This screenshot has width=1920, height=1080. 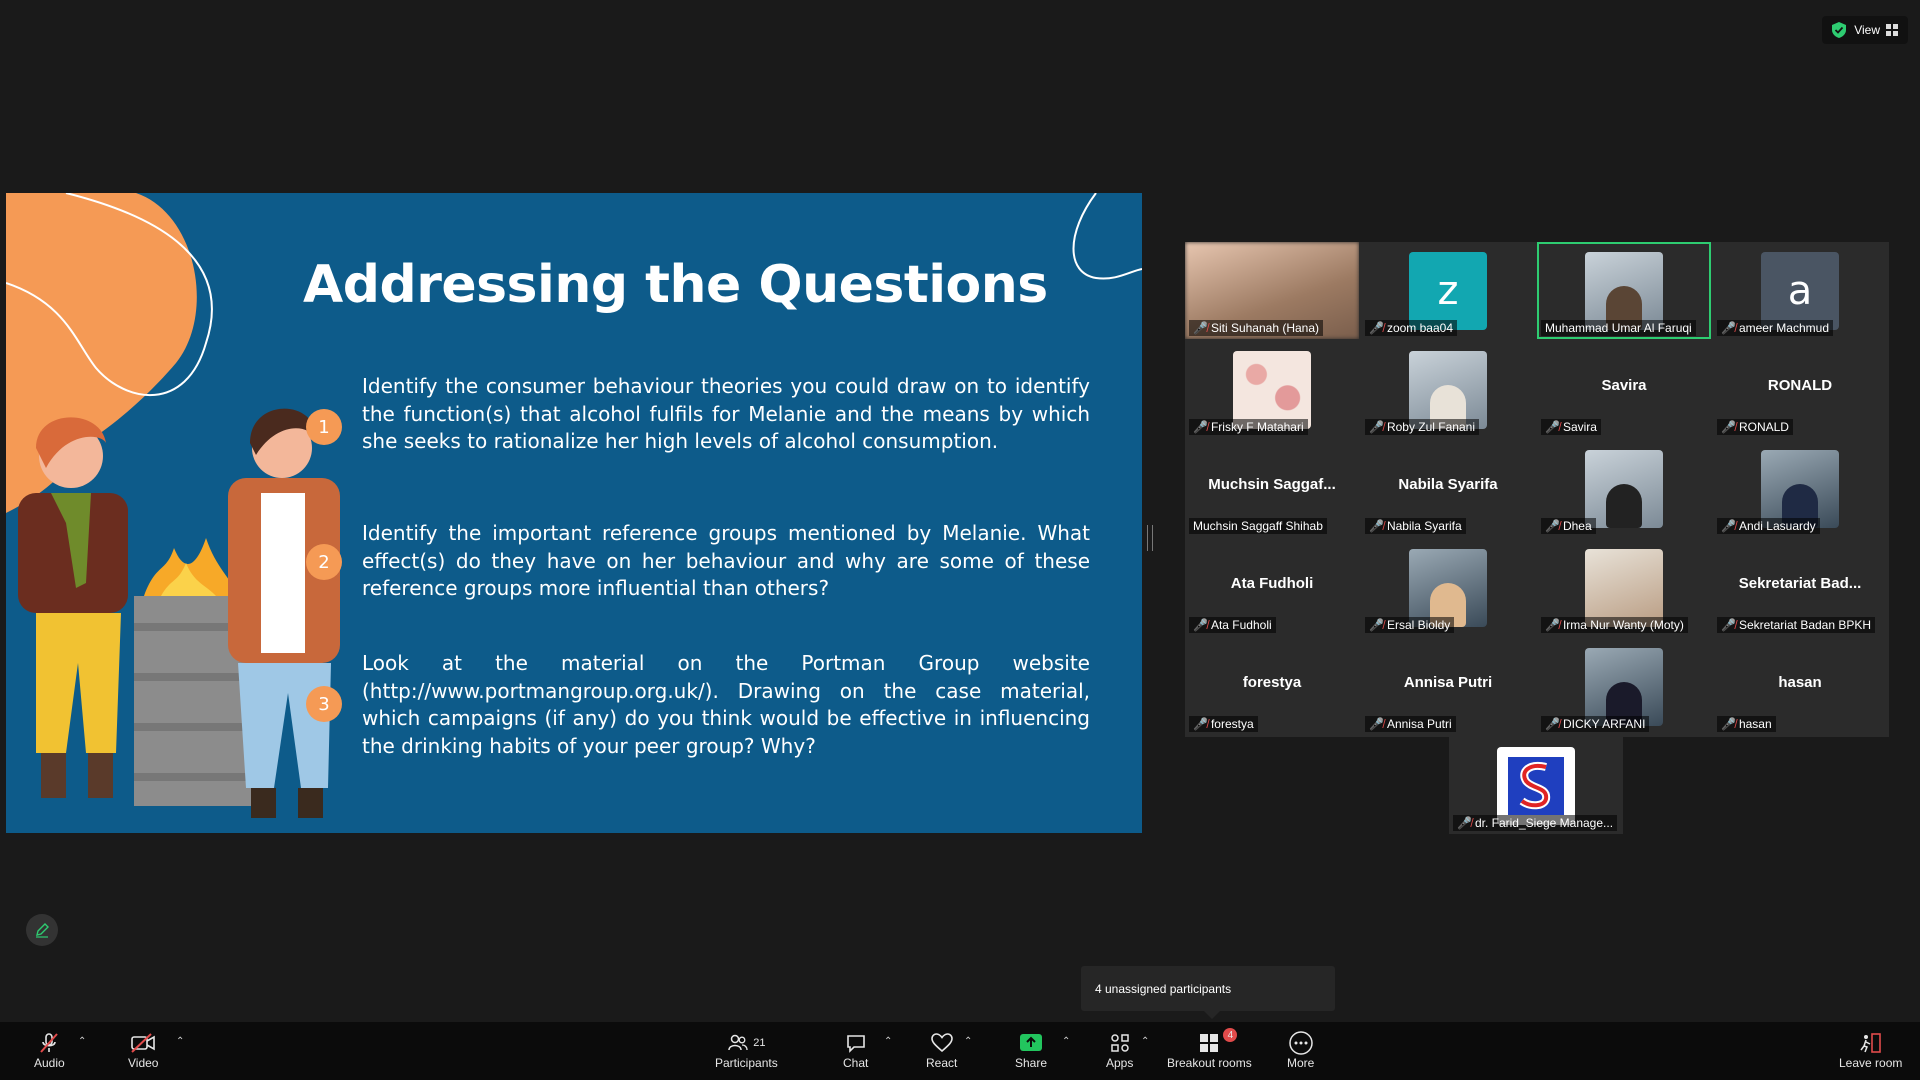 What do you see at coordinates (1241, 625) in the screenshot?
I see `participant-name: Ata Fudholi` at bounding box center [1241, 625].